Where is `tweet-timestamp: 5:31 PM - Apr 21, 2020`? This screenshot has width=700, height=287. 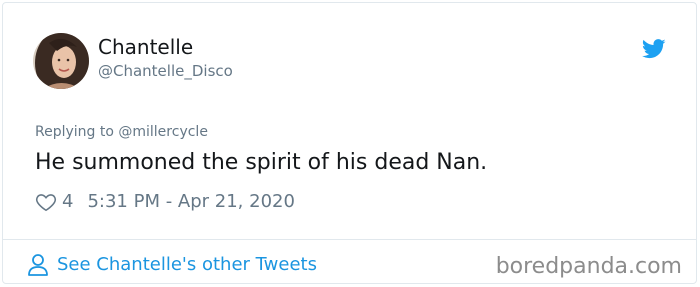
tweet-timestamp: 5:31 PM - Apr 21, 2020 is located at coordinates (190, 202).